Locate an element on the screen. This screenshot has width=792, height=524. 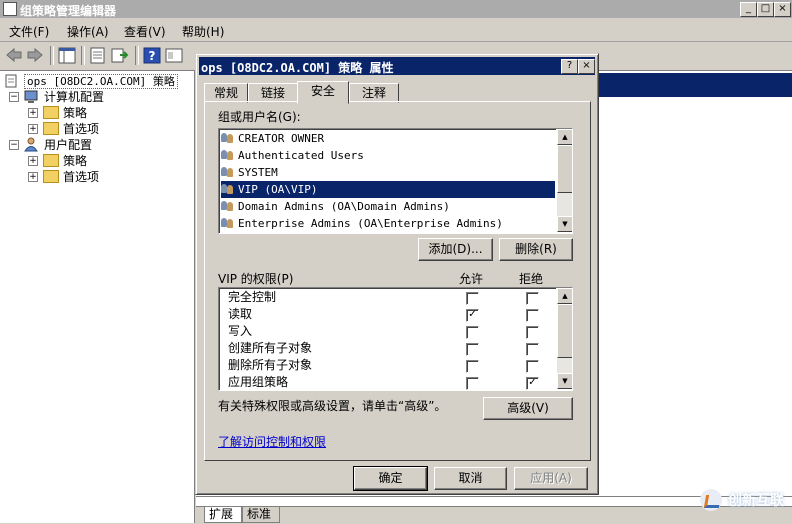
cancel-button: 取消 is located at coordinates (470, 478).